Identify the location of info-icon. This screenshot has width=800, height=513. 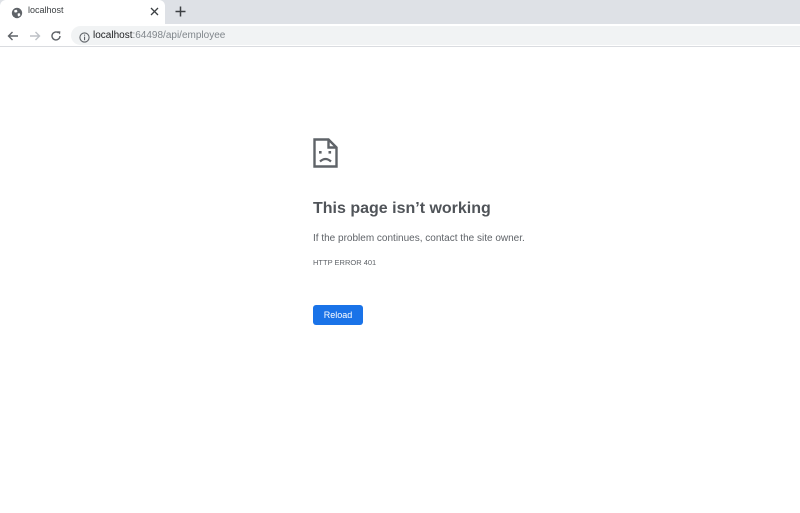
(84, 36).